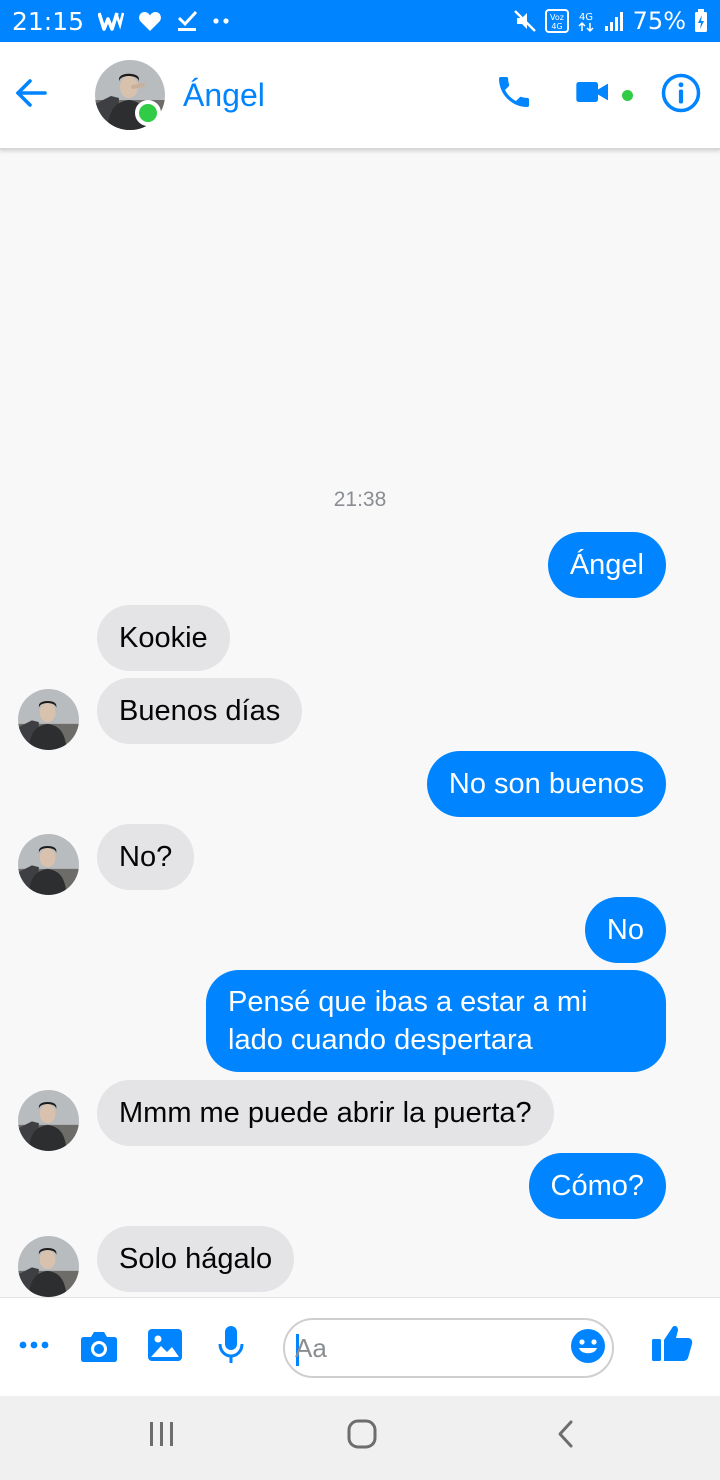 Image resolution: width=720 pixels, height=1480 pixels. I want to click on home-button, so click(362, 1436).